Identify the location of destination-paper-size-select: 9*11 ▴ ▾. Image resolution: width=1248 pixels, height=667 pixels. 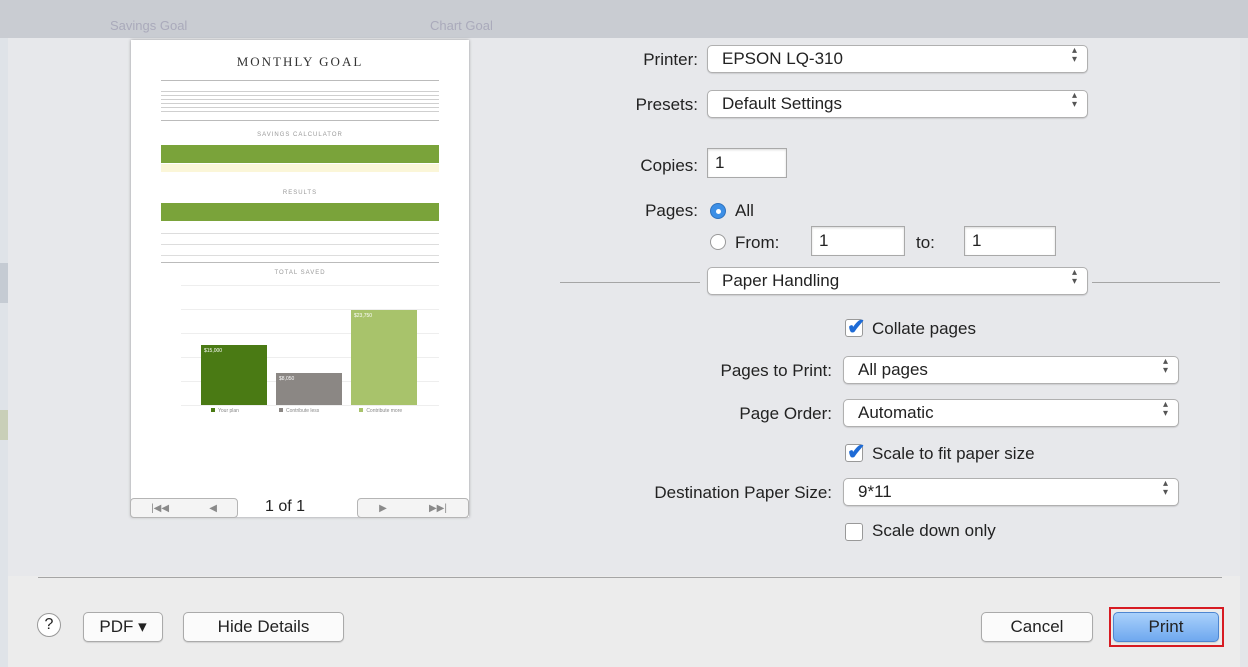
(1011, 492).